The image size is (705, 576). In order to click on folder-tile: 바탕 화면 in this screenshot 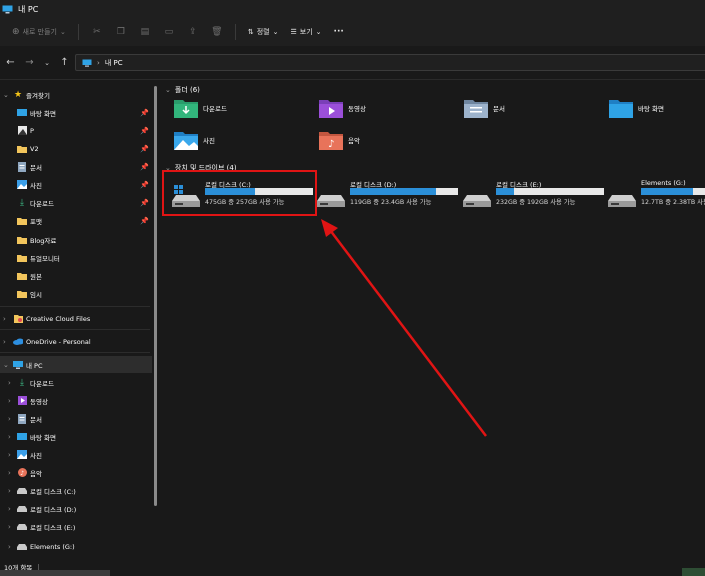, I will do `click(636, 108)`.